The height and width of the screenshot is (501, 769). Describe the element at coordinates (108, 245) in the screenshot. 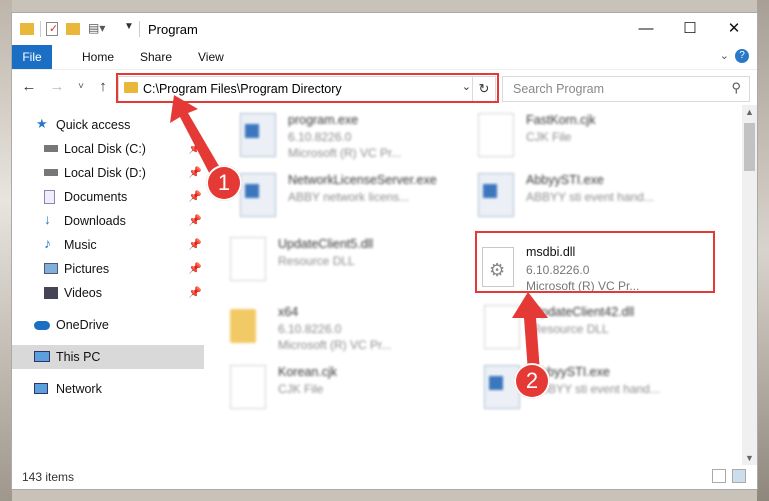

I see `sidebar-item-music: ♪ Music 📌` at that location.